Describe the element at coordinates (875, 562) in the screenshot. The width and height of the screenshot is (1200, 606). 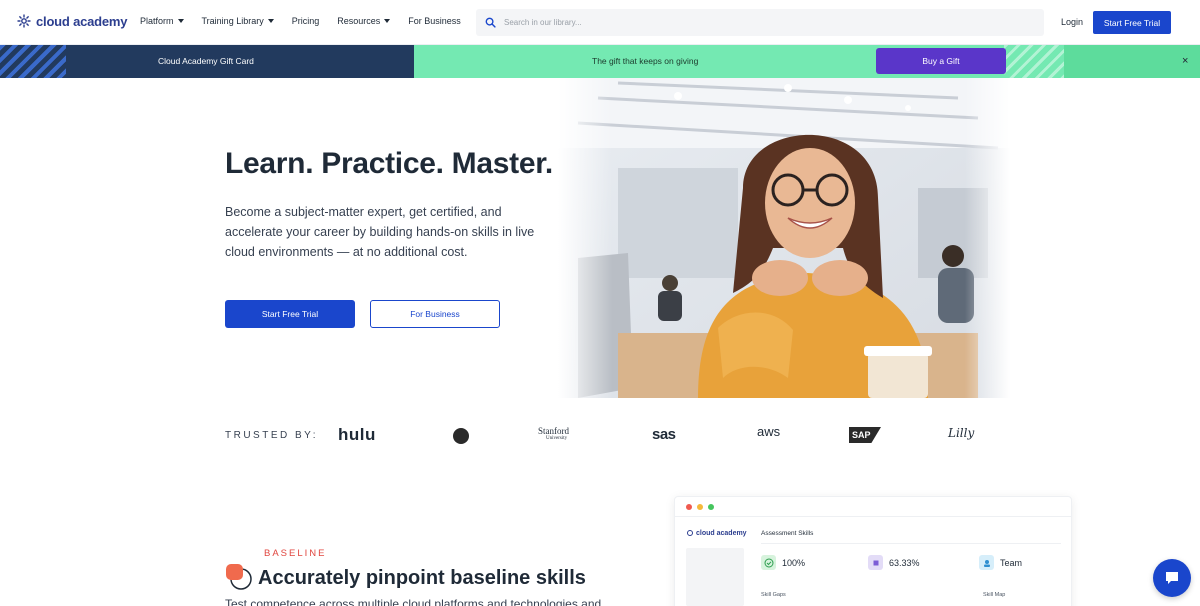
I see `badge-icon` at that location.